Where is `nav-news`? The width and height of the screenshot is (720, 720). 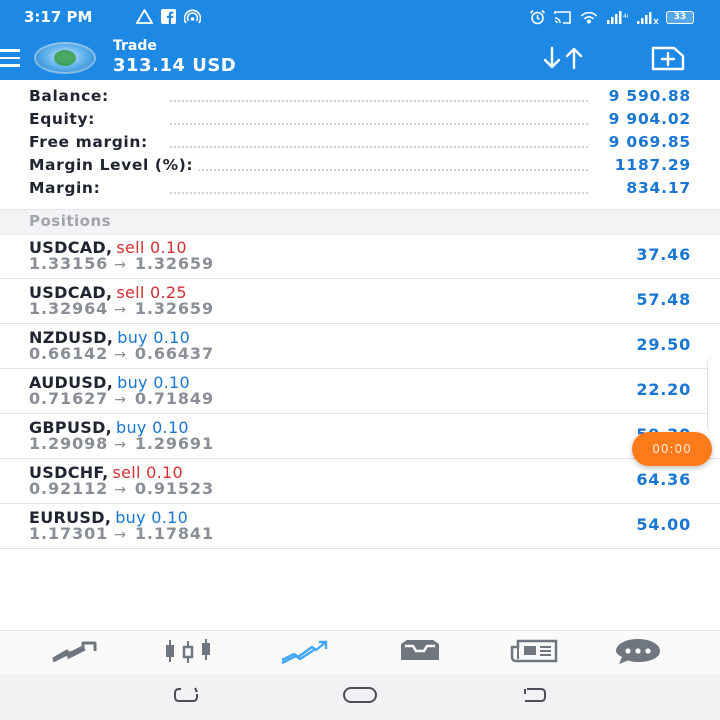
nav-news is located at coordinates (534, 653).